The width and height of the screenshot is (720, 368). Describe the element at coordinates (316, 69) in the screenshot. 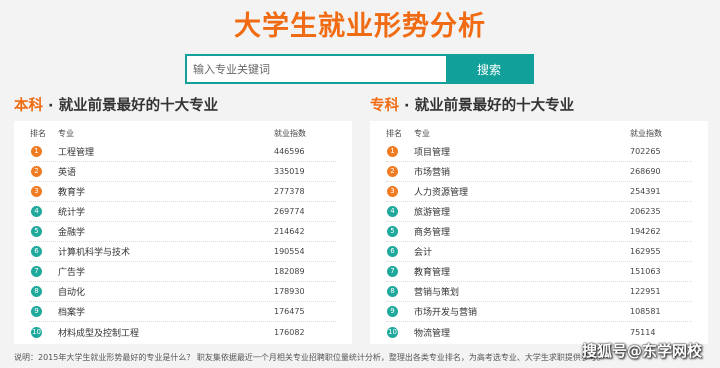

I see `search-input` at that location.